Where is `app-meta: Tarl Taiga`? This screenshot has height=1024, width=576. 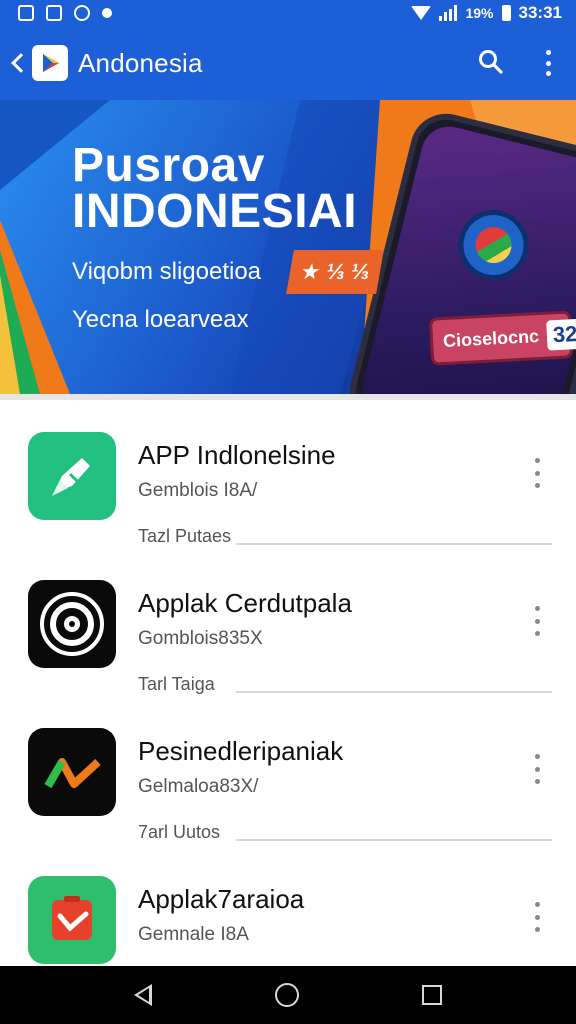
app-meta: Tarl Taiga is located at coordinates (176, 684).